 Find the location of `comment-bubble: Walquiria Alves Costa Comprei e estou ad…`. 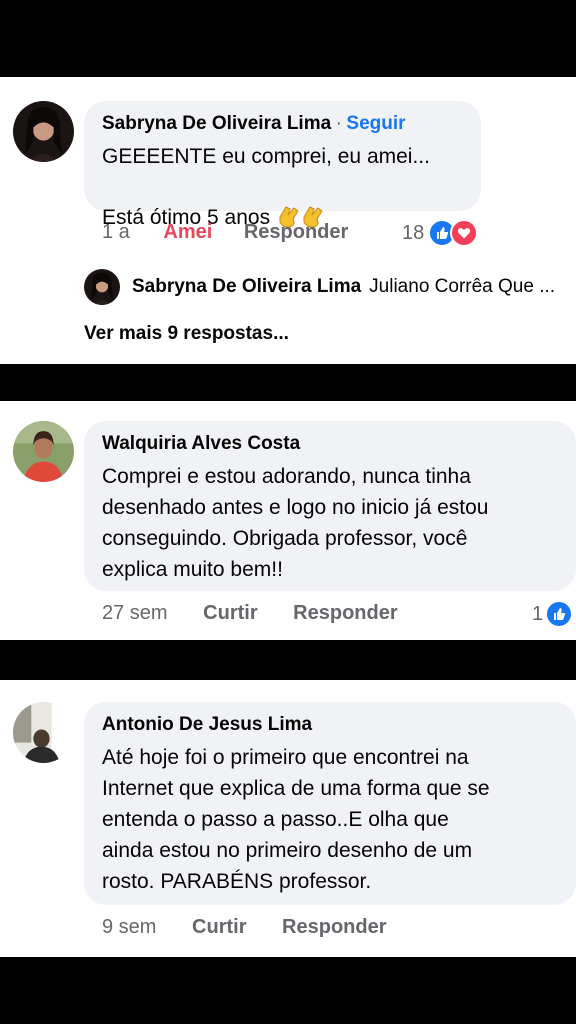

comment-bubble: Walquiria Alves Costa Comprei e estou ad… is located at coordinates (330, 506).